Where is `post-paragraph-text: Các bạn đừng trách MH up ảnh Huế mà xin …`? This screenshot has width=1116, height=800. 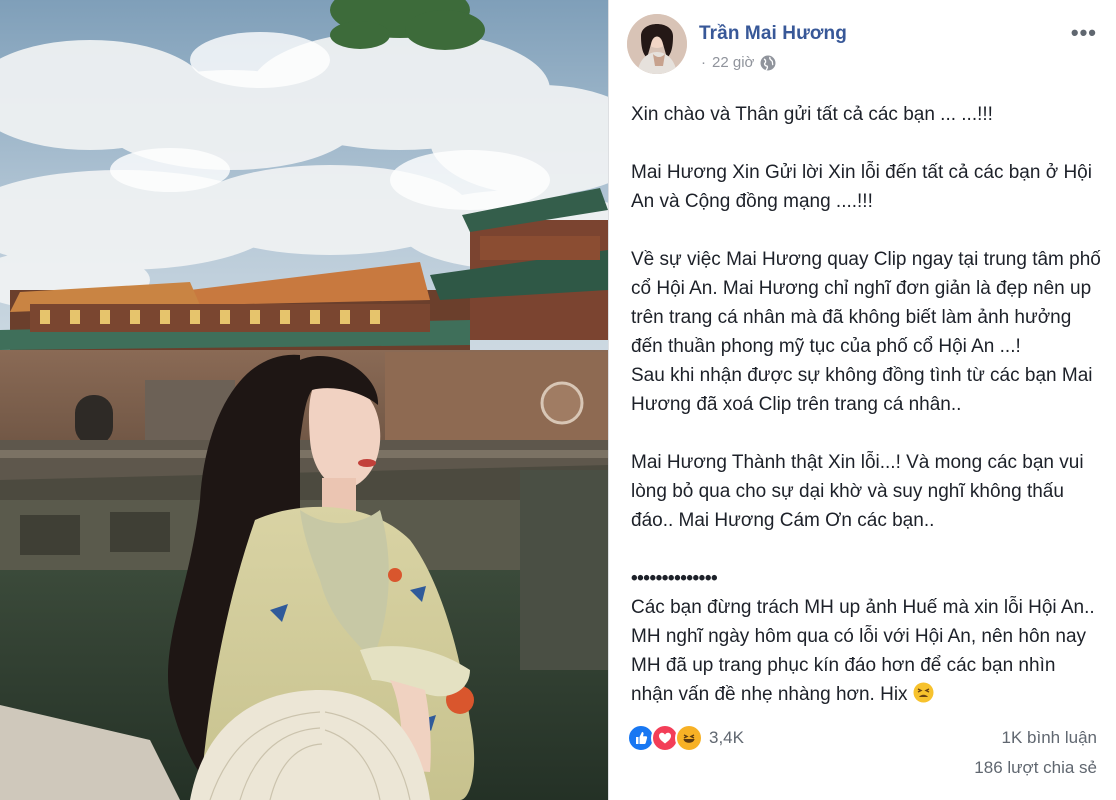
post-paragraph-text: Các bạn đừng trách MH up ảnh Huế mà xin … is located at coordinates (863, 651).